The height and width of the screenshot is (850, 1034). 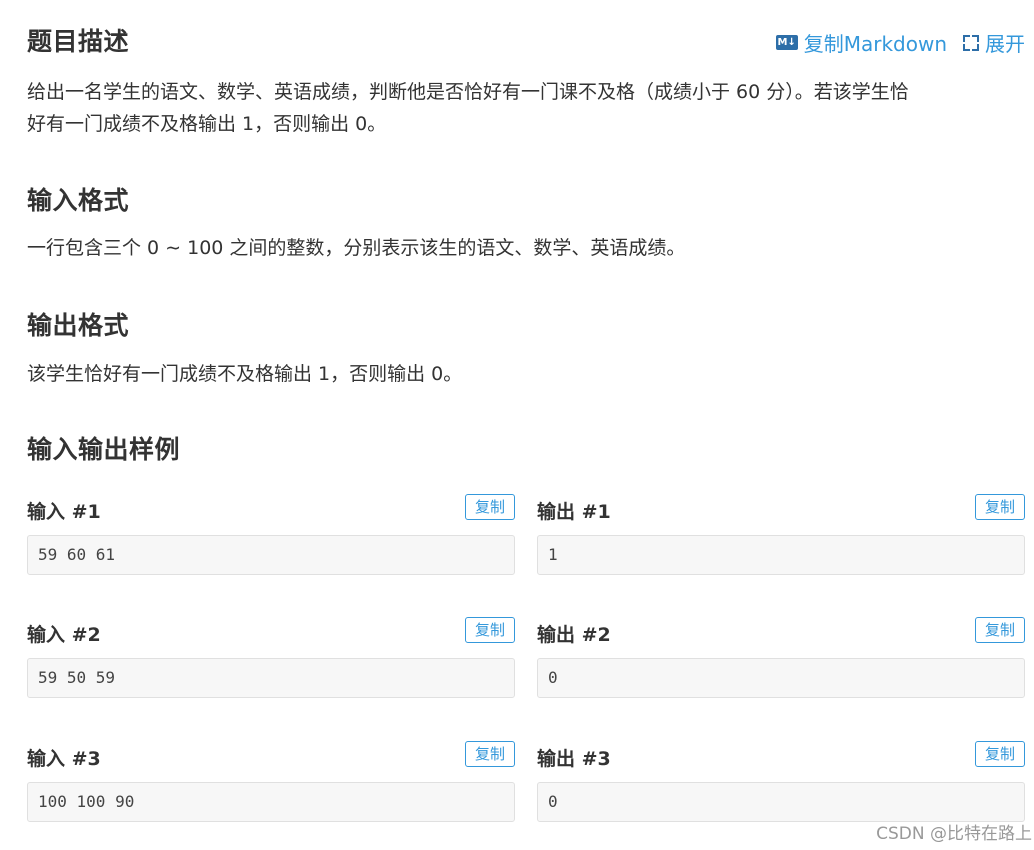 What do you see at coordinates (78, 200) in the screenshot?
I see `input-format-title: 输入格式` at bounding box center [78, 200].